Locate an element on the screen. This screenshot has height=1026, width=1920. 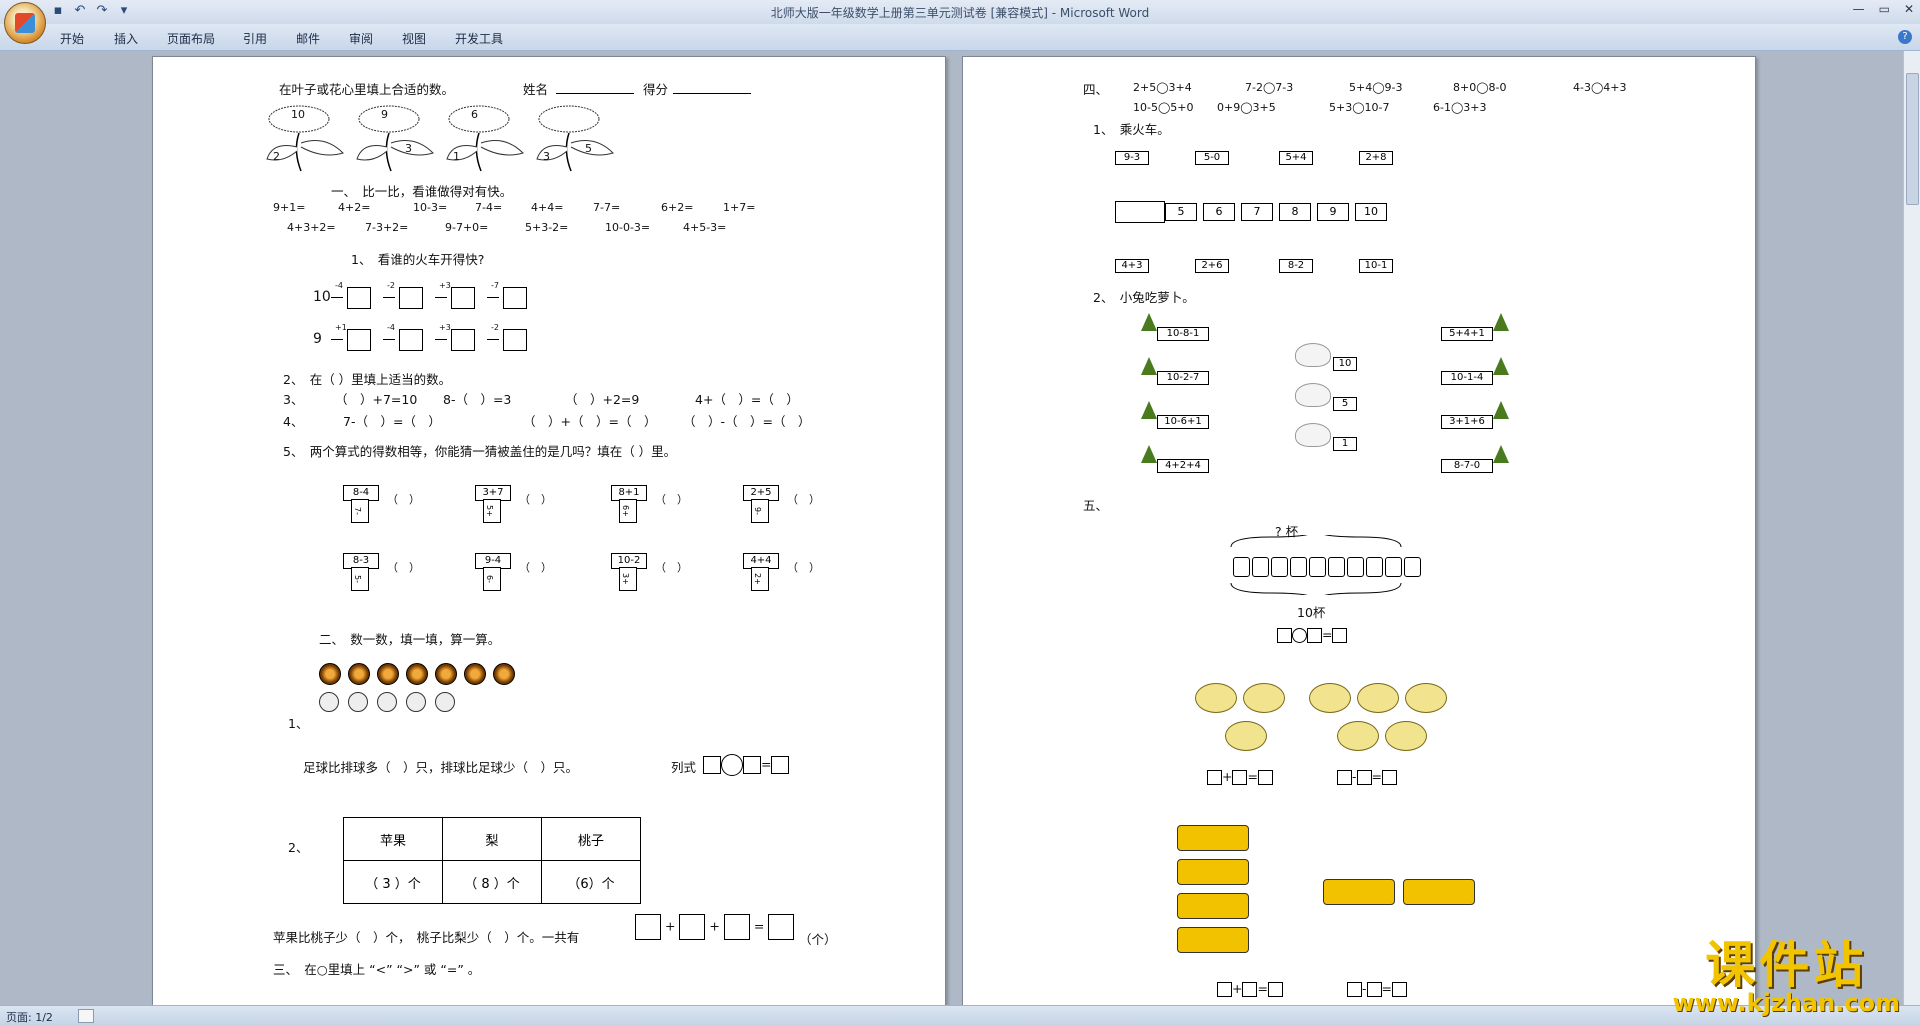
compare-item: 7-2◯7-3 is located at coordinates (1269, 87).